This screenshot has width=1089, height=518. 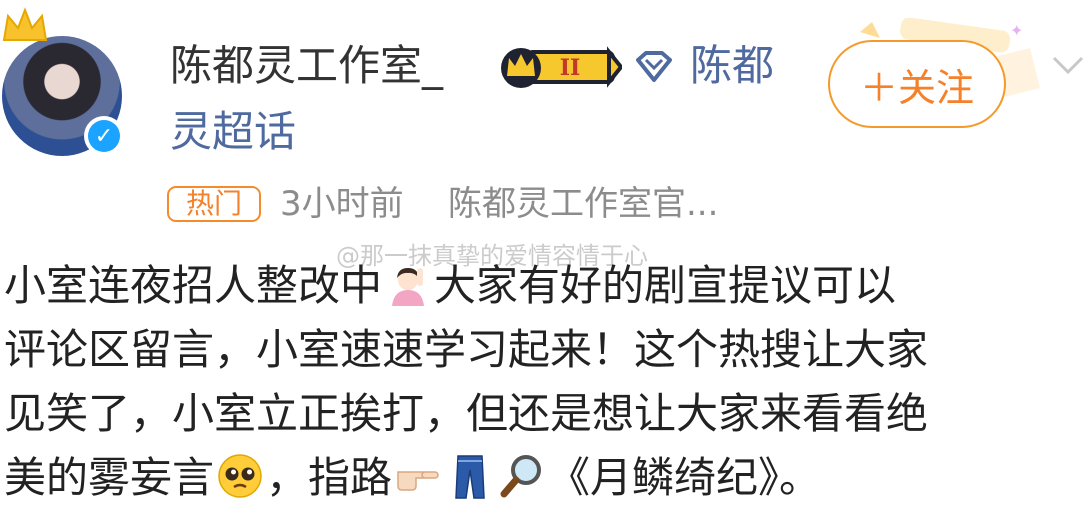 What do you see at coordinates (418, 476) in the screenshot?
I see `pointing-right-emoji-icon` at bounding box center [418, 476].